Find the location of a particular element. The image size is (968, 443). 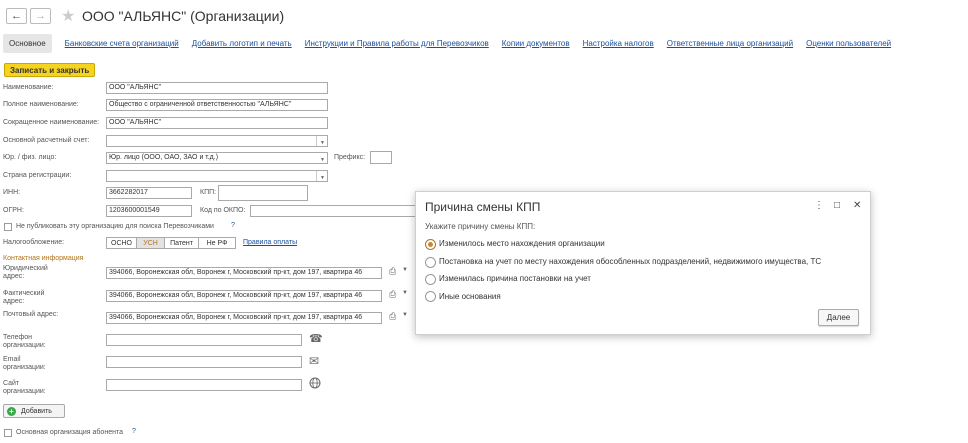

reason-label-location-changed: Изменилось место нахождения организации is located at coordinates (522, 243).